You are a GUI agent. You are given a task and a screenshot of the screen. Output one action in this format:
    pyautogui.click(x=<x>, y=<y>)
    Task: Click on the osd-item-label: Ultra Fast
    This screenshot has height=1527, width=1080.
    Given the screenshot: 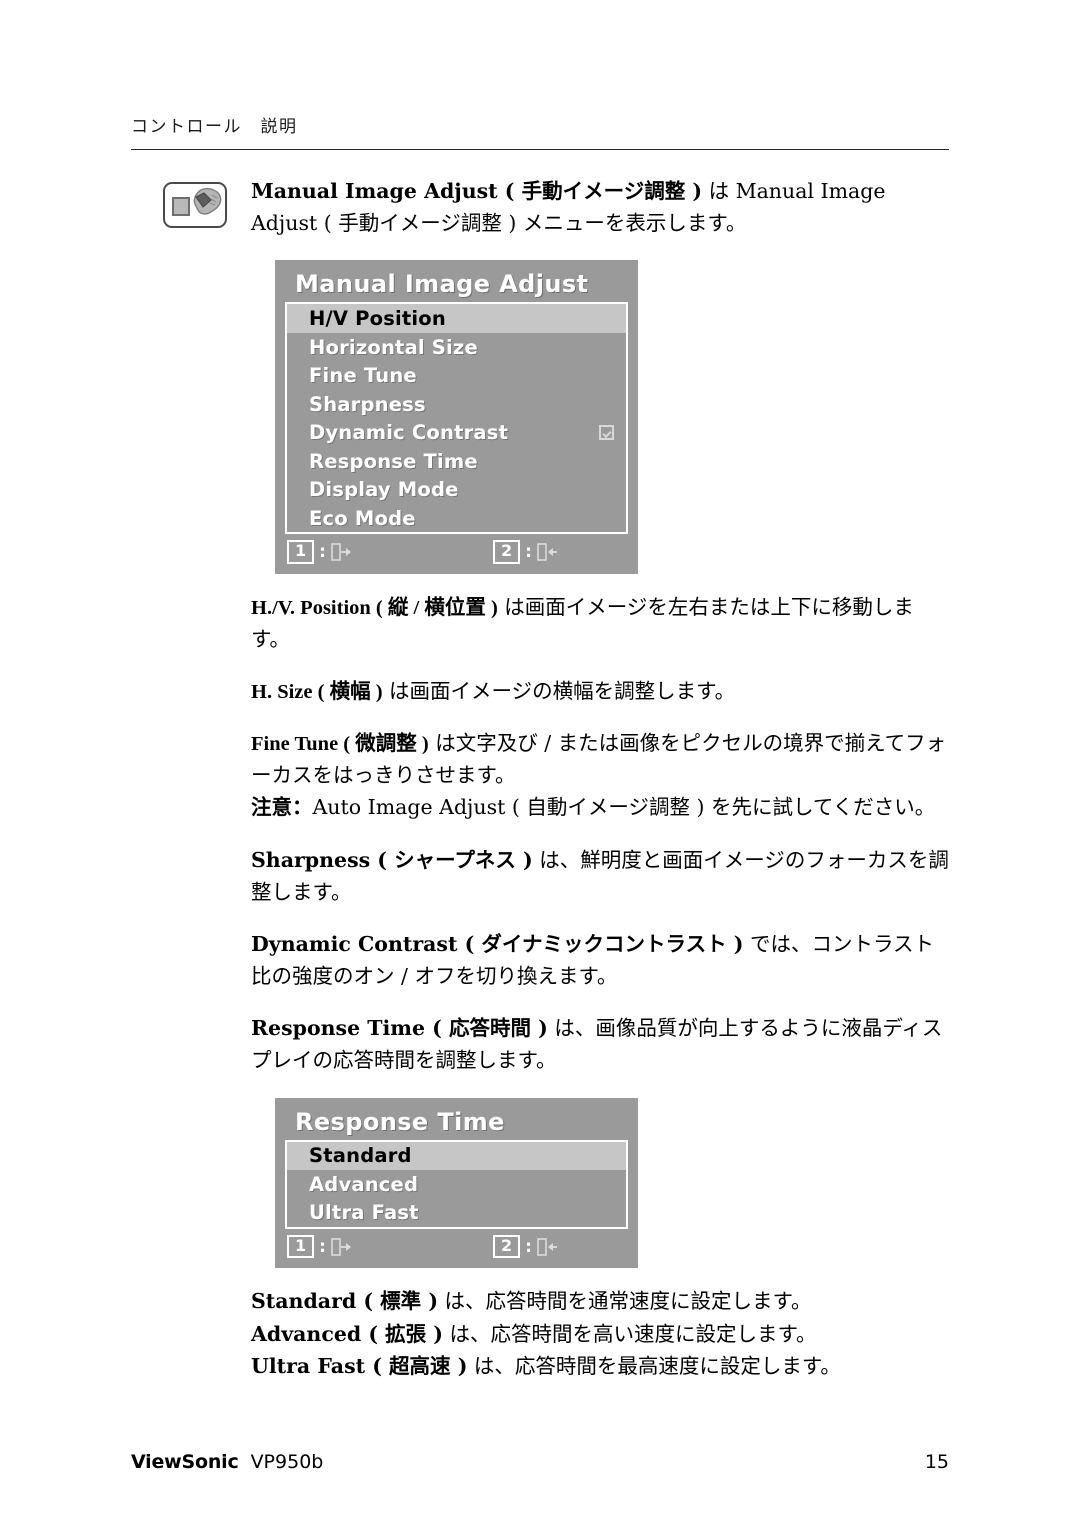 What is the action you would take?
    pyautogui.click(x=364, y=1213)
    